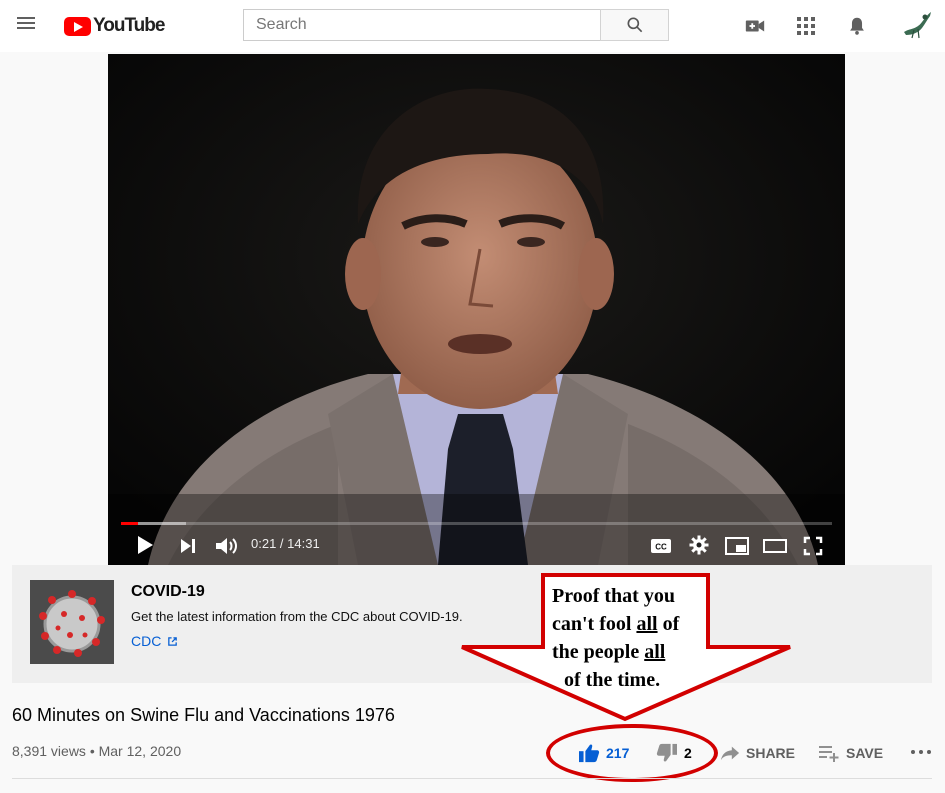  What do you see at coordinates (97, 751) in the screenshot?
I see `video-view-count-date: 8,391 views • Mar 12, 2020` at bounding box center [97, 751].